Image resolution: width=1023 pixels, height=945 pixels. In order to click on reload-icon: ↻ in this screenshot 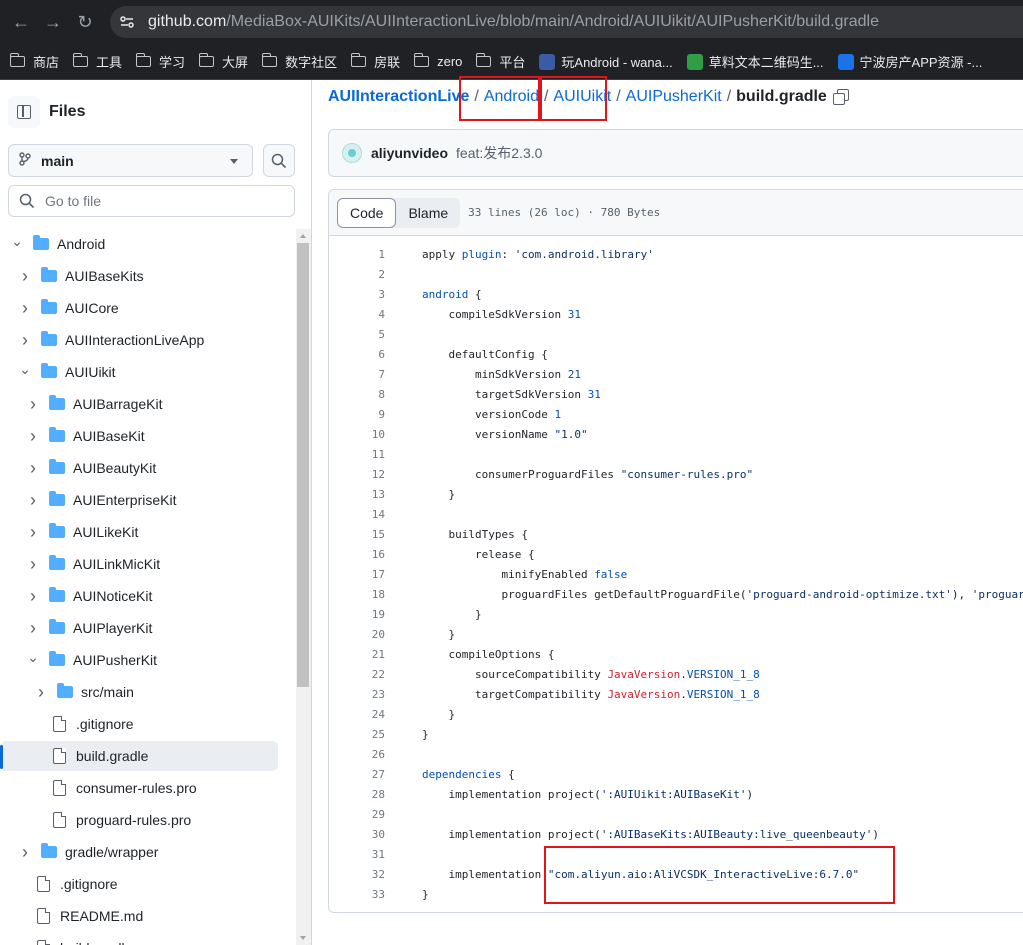, I will do `click(85, 22)`.